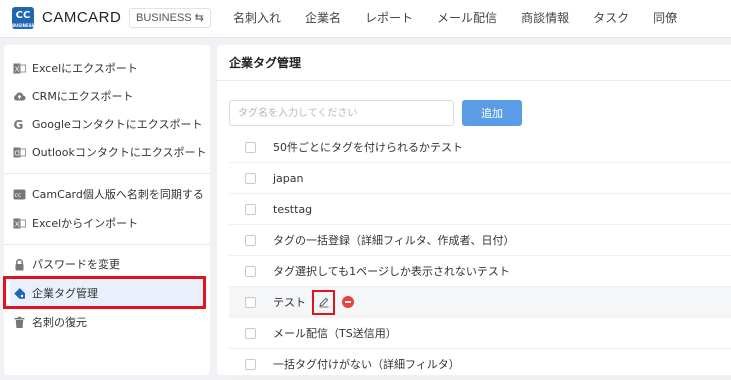  I want to click on camcard-logo: CC BUSINESS, so click(23, 18).